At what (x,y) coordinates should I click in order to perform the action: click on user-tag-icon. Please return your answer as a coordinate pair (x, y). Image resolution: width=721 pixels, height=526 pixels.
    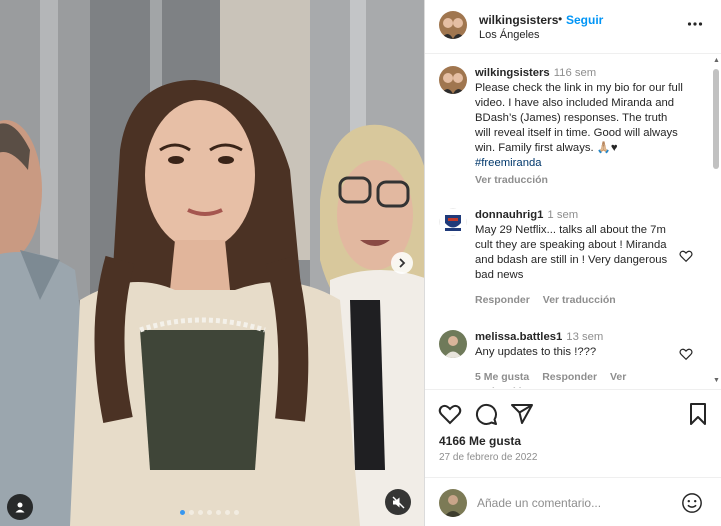
    Looking at the image, I should click on (20, 507).